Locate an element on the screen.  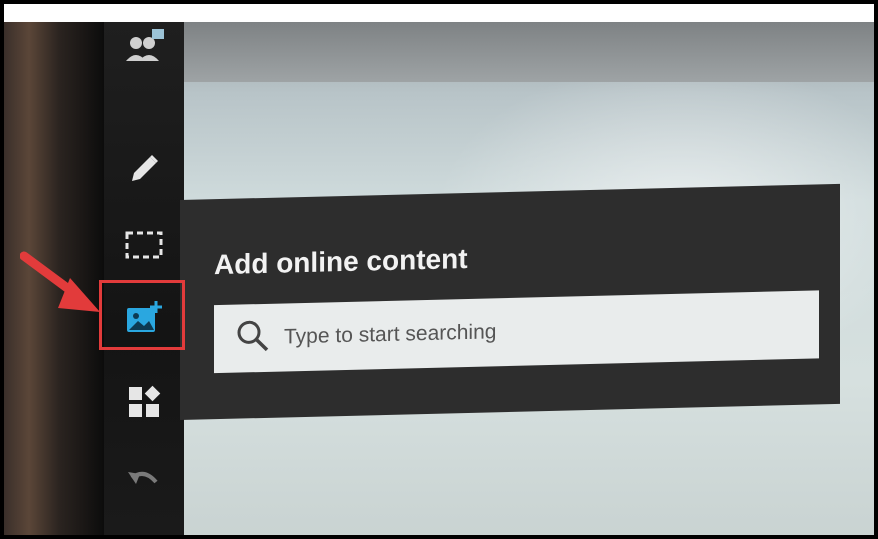
tool-widgets is located at coordinates (144, 402).